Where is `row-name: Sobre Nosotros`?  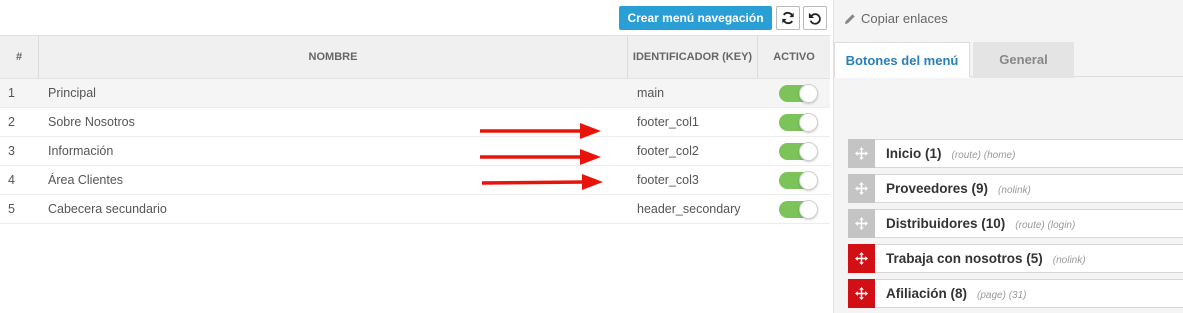 row-name: Sobre Nosotros is located at coordinates (91, 122).